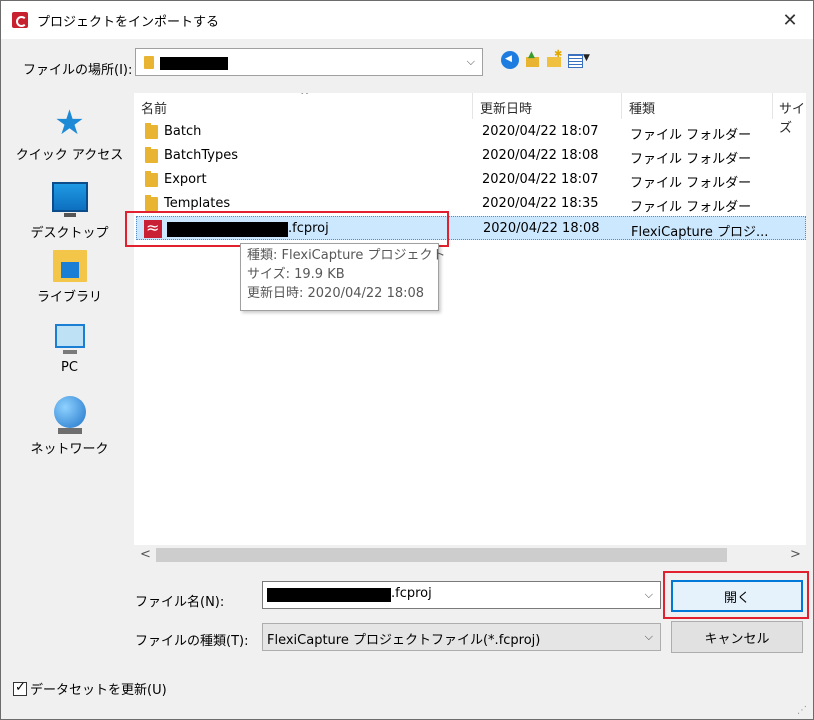  What do you see at coordinates (309, 62) in the screenshot?
I see `location-combobox: ⌵` at bounding box center [309, 62].